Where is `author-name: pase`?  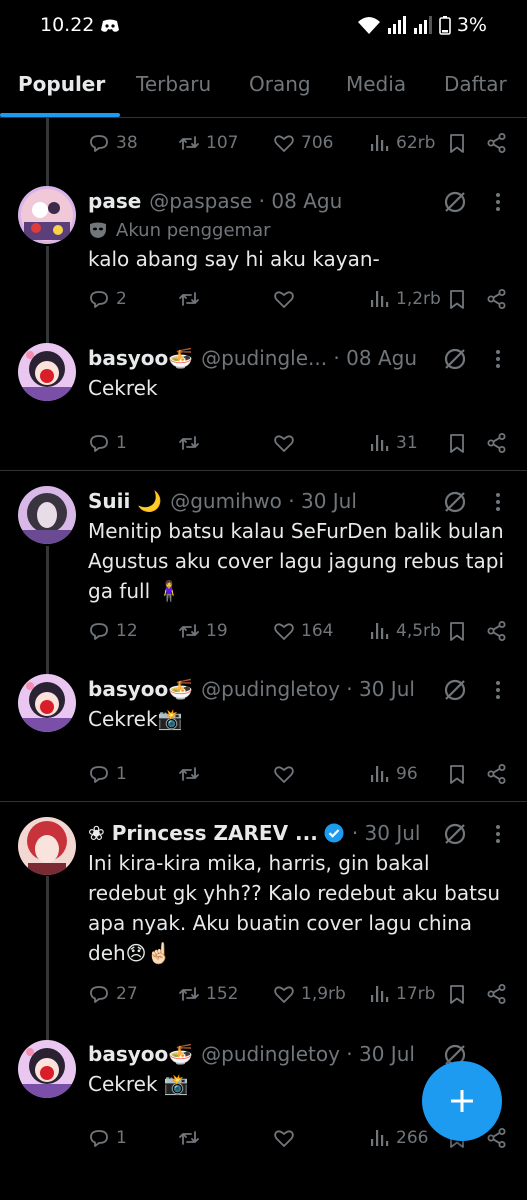 author-name: pase is located at coordinates (114, 201).